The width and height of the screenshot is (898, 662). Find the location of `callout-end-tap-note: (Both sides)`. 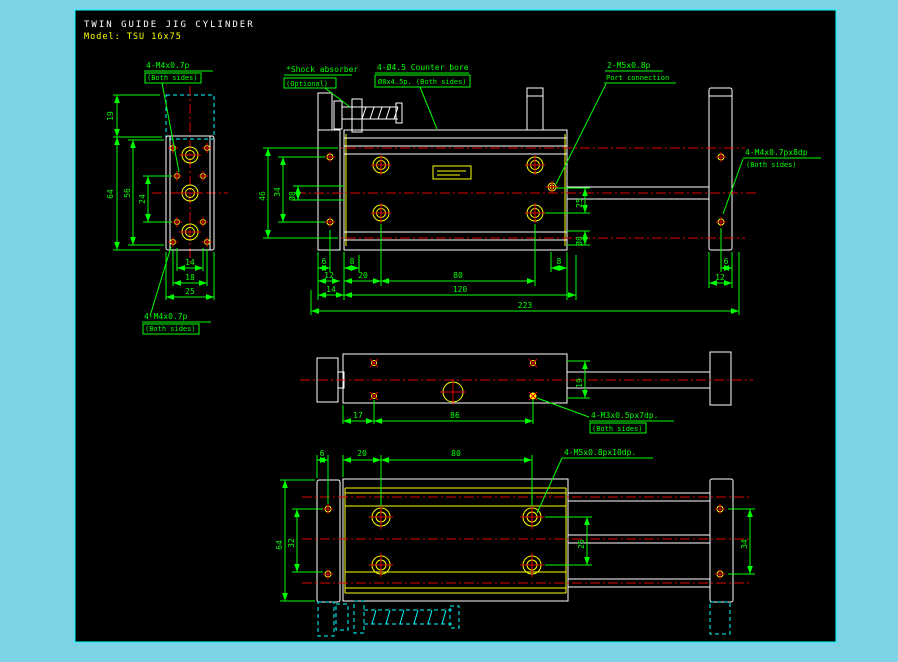

callout-end-tap-note: (Both sides) is located at coordinates (771, 165).